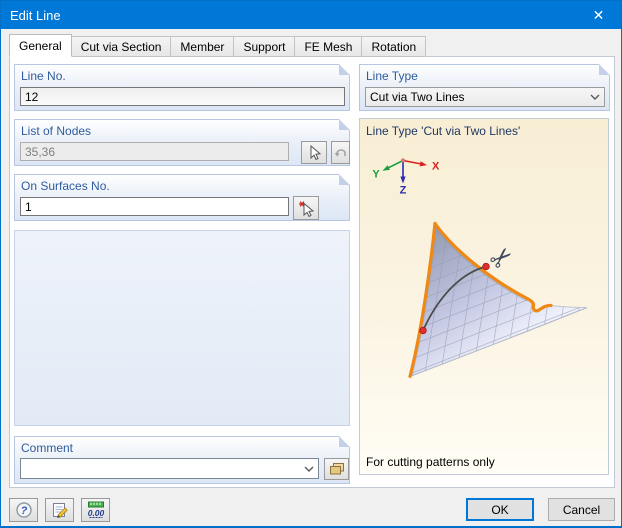 The width and height of the screenshot is (622, 528). I want to click on cursor-pick-icon, so click(316, 152).